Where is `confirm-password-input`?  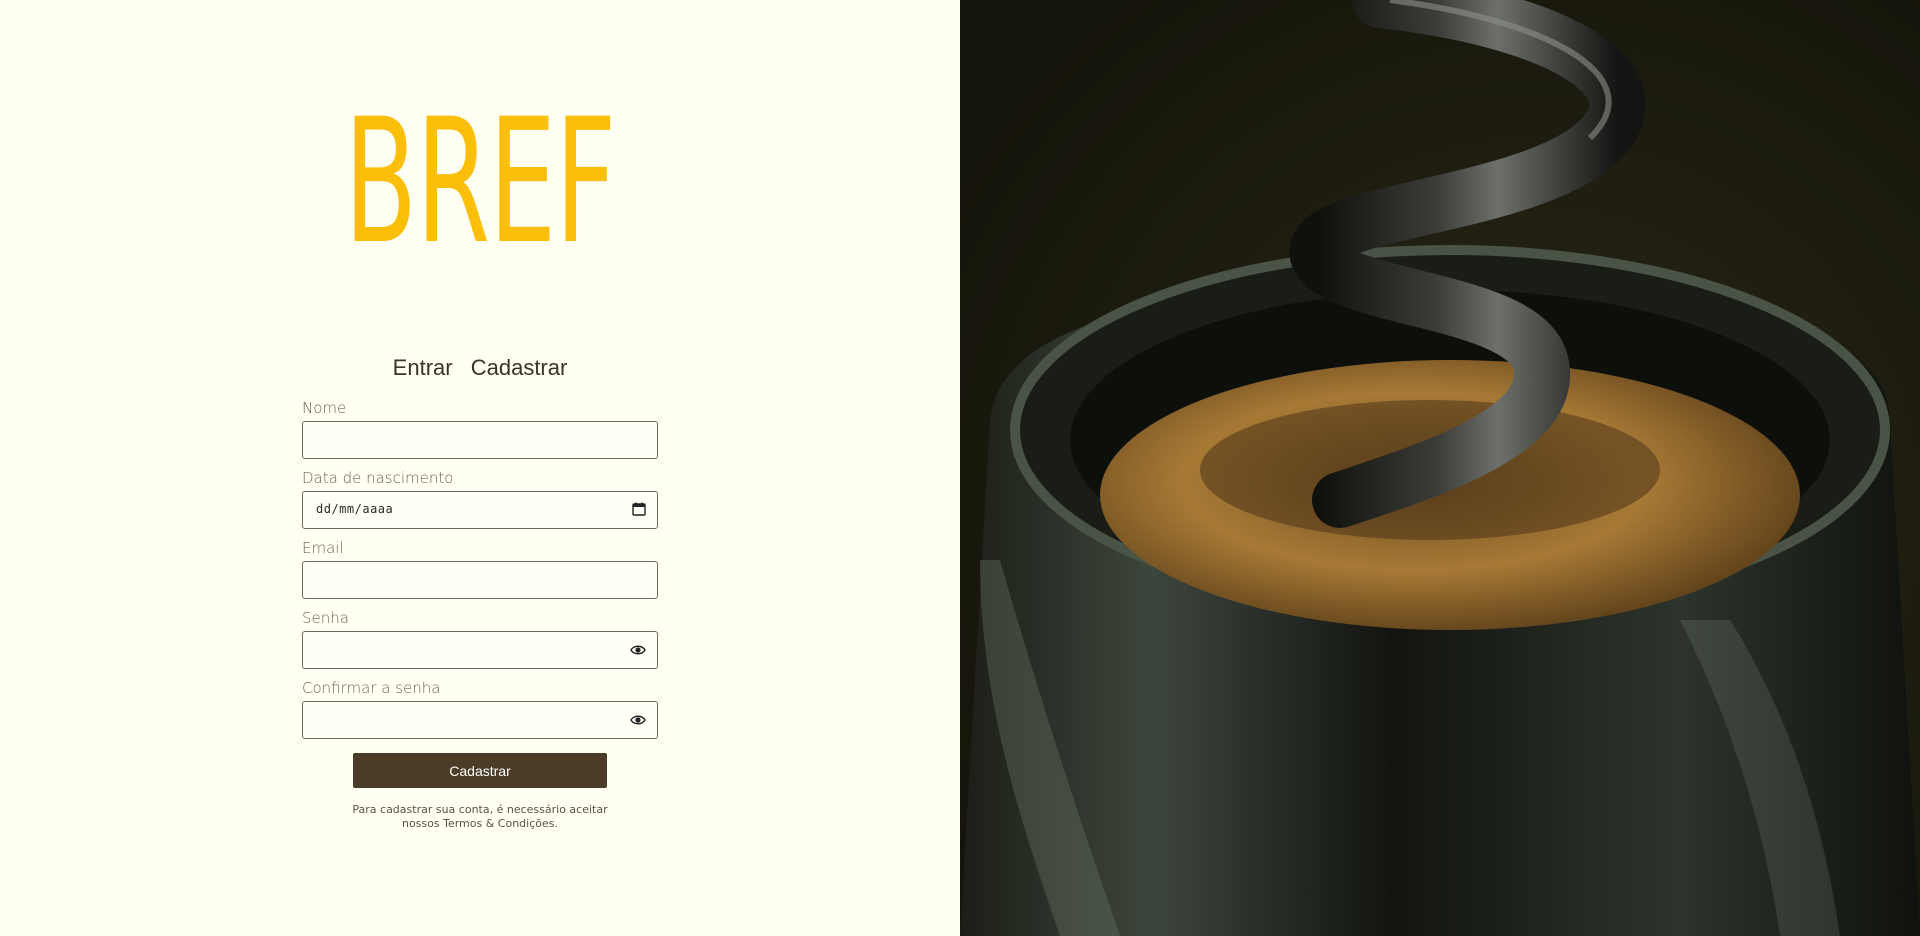
confirm-password-input is located at coordinates (480, 720).